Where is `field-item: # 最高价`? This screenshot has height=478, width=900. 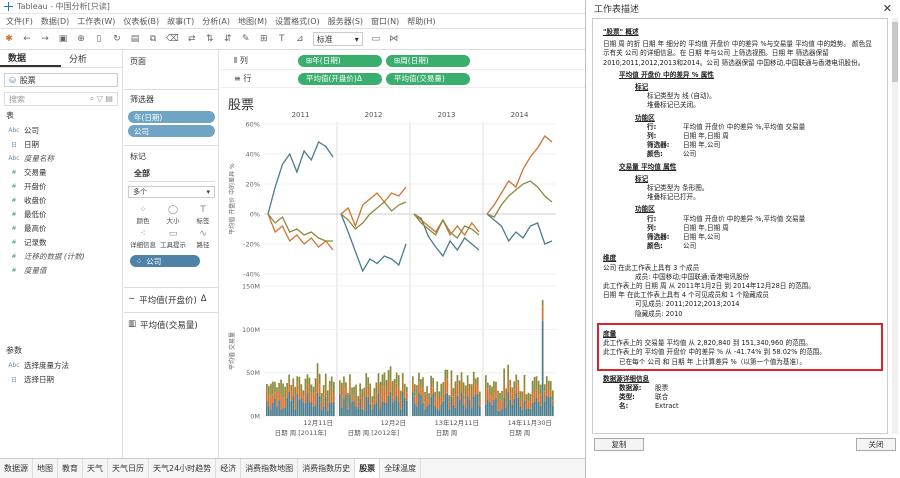 field-item: # 最高价 is located at coordinates (61, 228).